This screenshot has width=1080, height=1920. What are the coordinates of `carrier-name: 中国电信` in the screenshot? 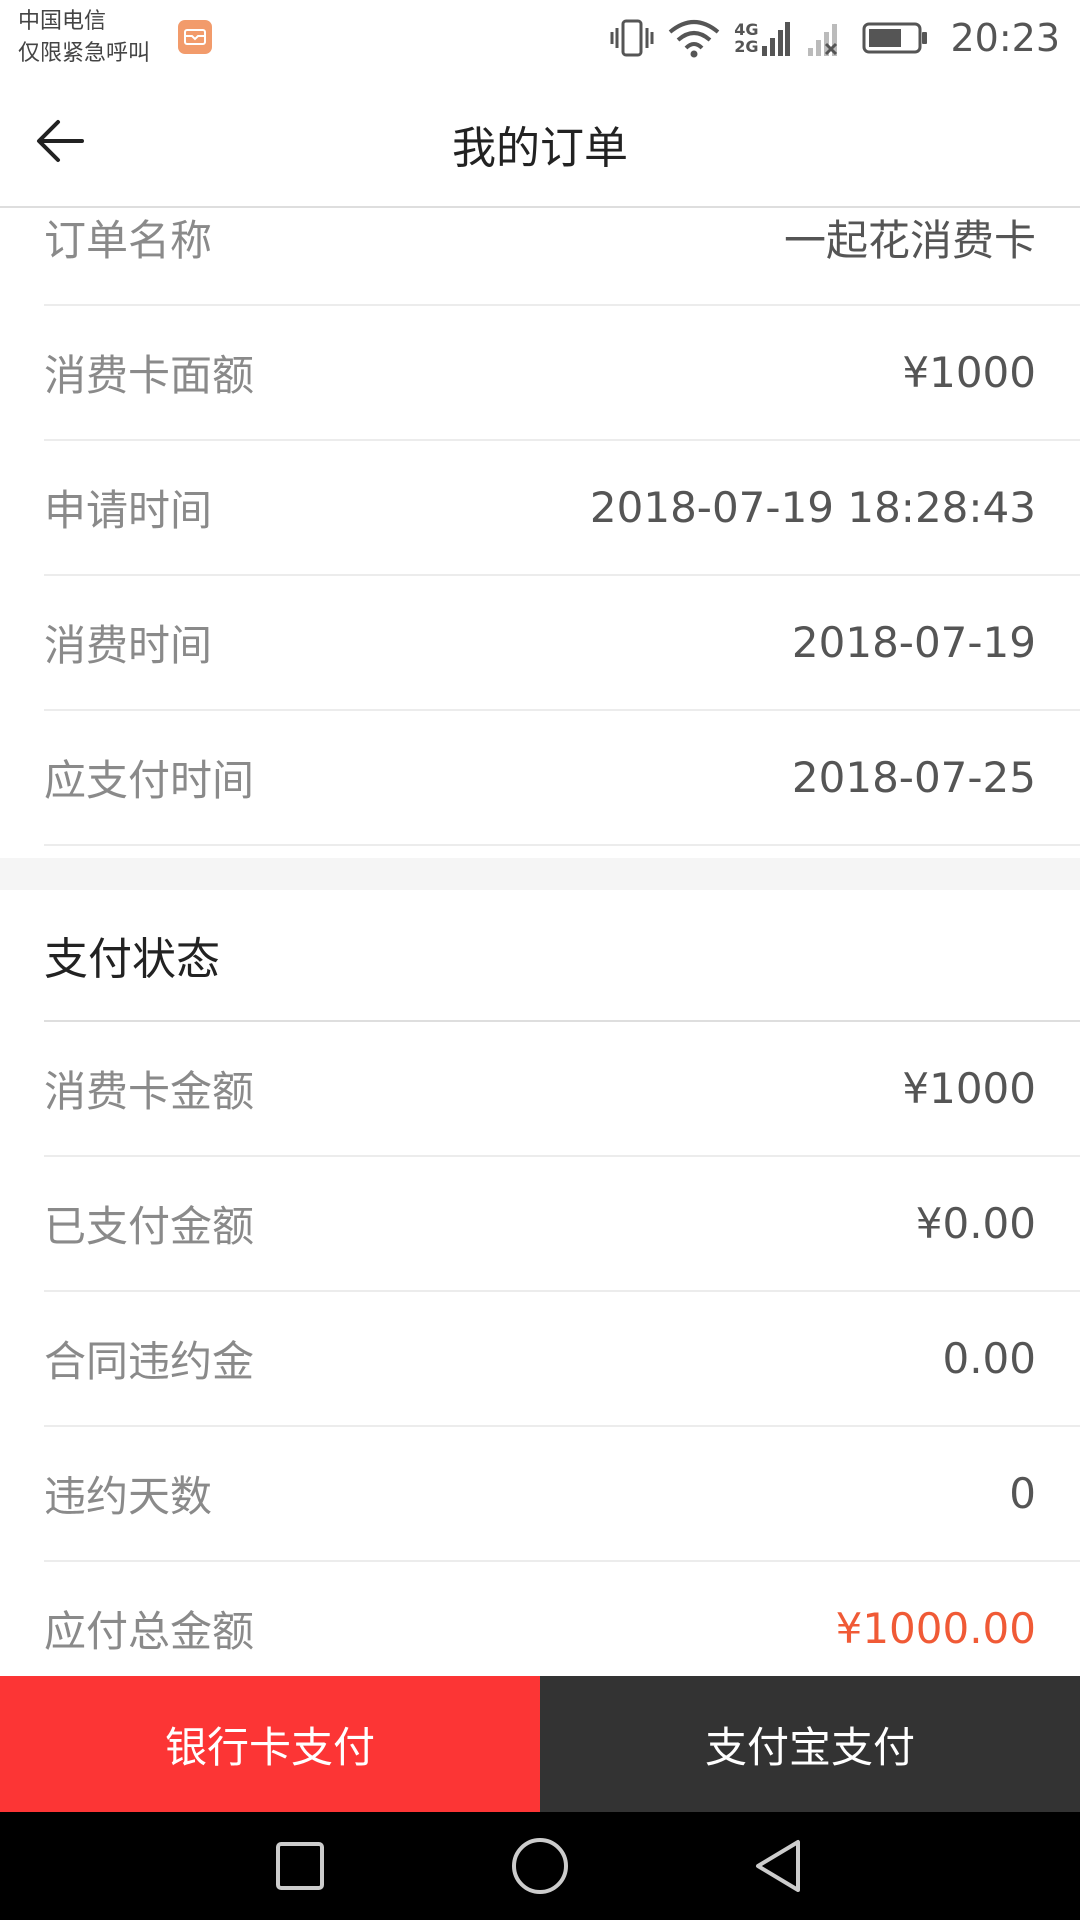 It's located at (62, 21).